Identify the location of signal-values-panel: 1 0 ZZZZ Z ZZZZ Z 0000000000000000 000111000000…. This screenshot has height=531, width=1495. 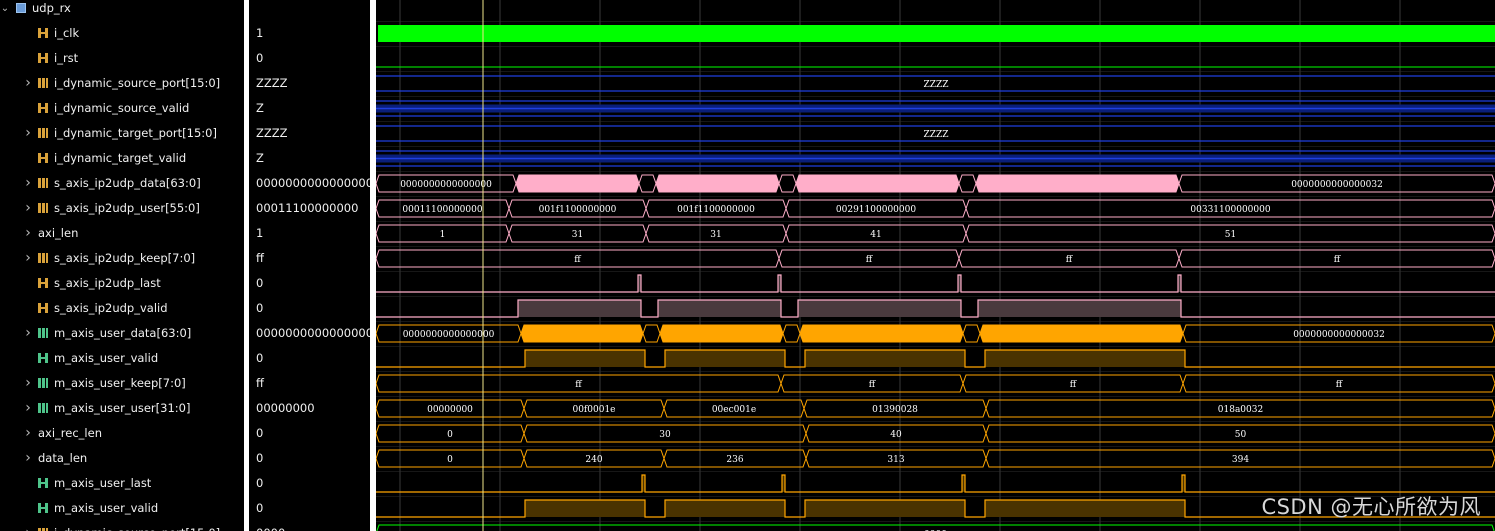
(309, 265).